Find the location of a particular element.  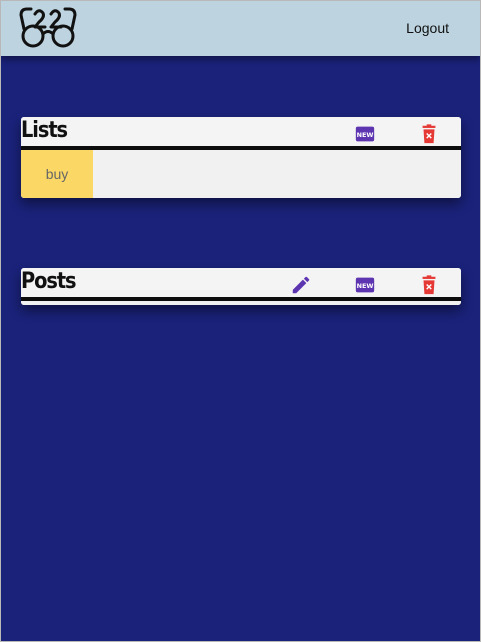

lists-title: Lists is located at coordinates (44, 130).